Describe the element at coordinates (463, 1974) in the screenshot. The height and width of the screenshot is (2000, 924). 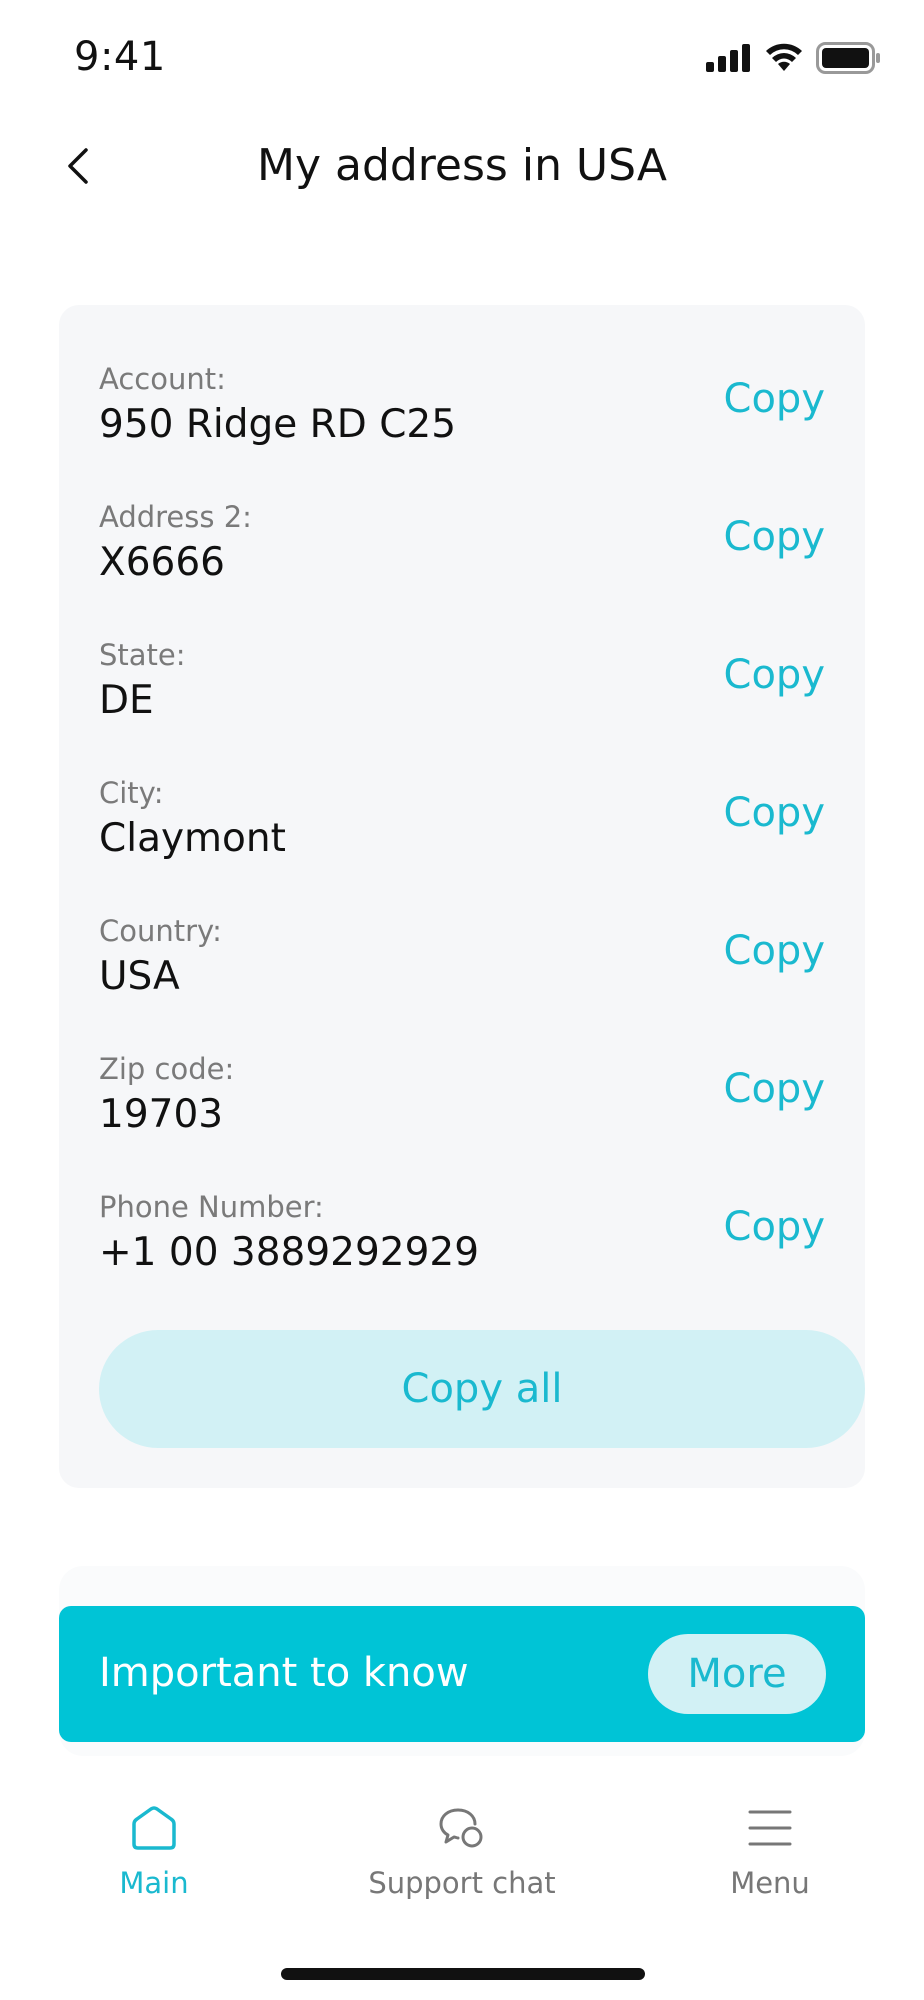
I see `home-indicator` at that location.